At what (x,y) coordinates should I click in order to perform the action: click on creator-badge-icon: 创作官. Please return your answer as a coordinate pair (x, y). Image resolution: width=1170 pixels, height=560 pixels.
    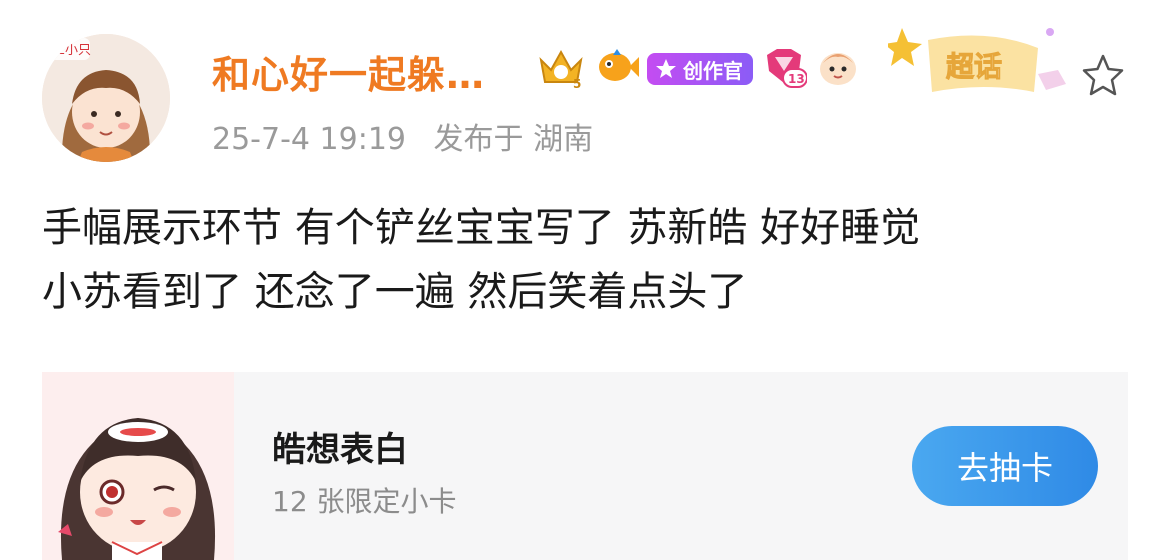
    Looking at the image, I should click on (700, 69).